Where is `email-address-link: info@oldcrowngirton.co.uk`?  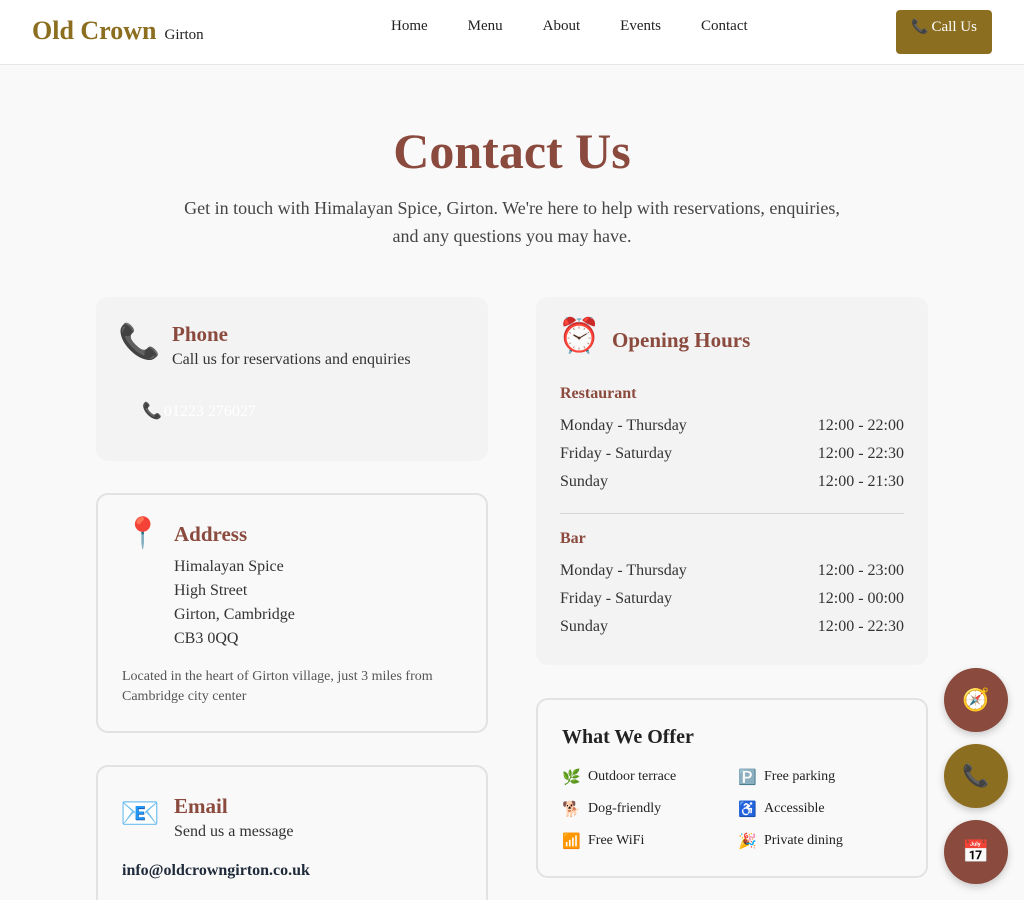
email-address-link: info@oldcrowngirton.co.uk is located at coordinates (216, 871).